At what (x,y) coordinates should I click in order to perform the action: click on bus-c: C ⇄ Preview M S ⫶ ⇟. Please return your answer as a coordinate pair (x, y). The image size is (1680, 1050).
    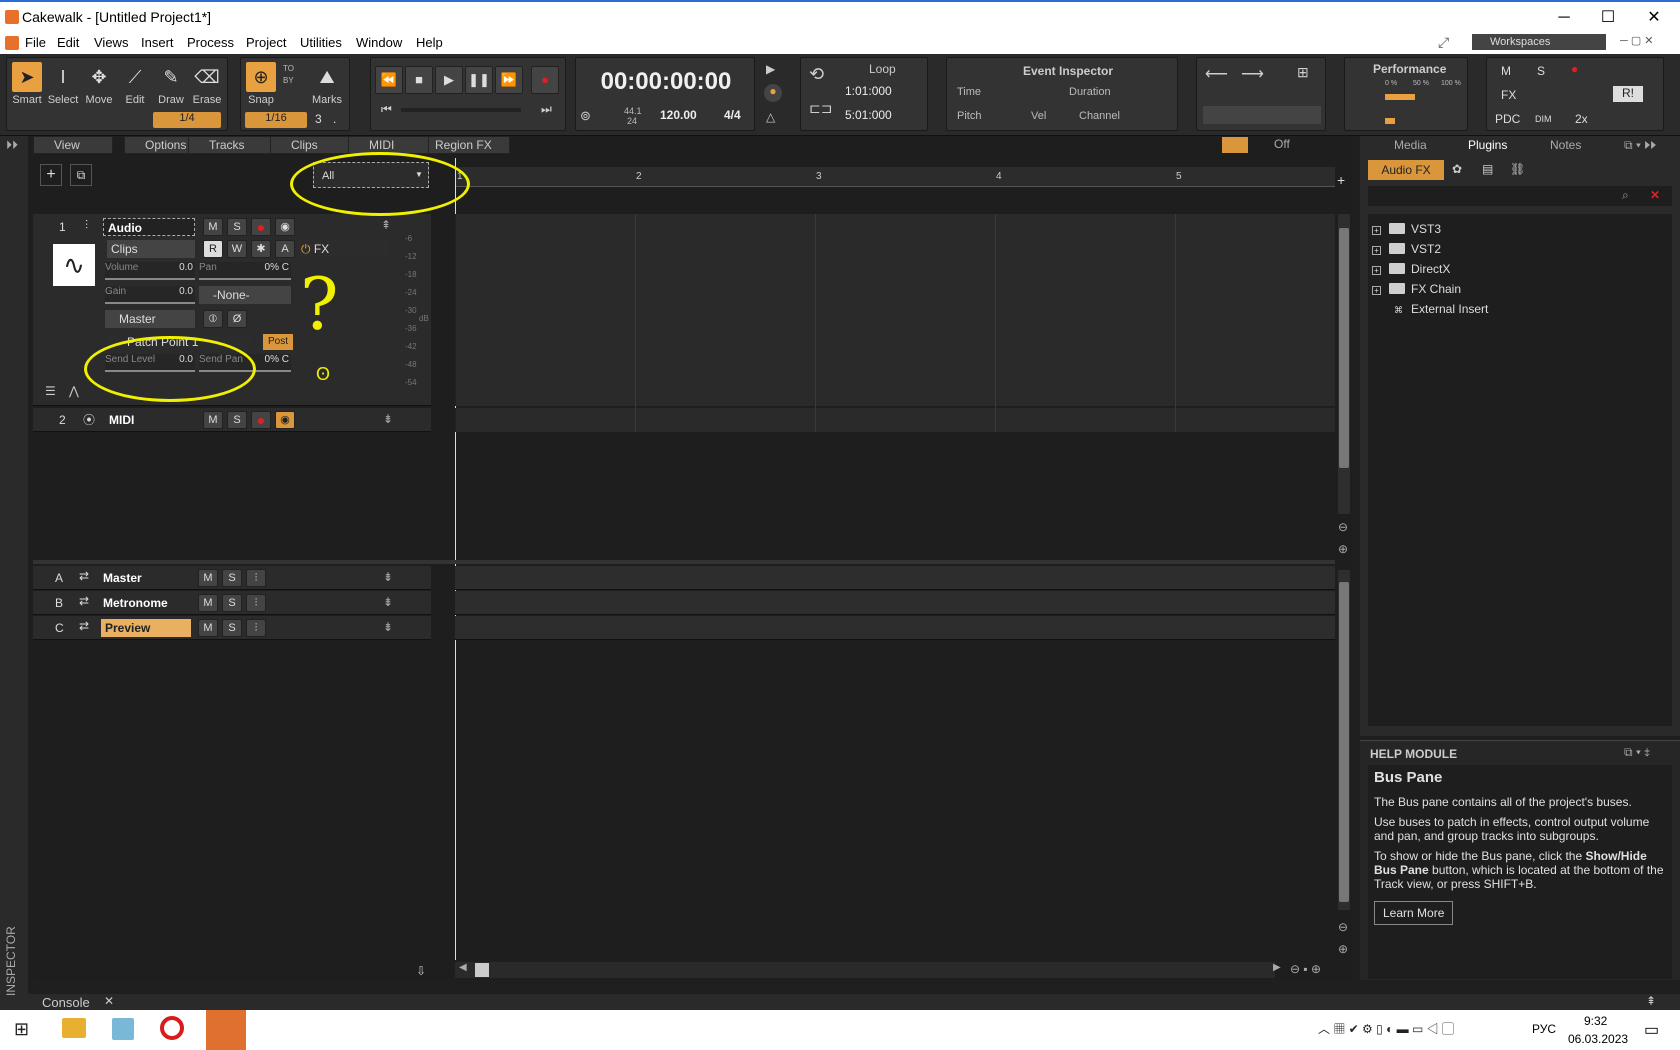
    Looking at the image, I should click on (232, 628).